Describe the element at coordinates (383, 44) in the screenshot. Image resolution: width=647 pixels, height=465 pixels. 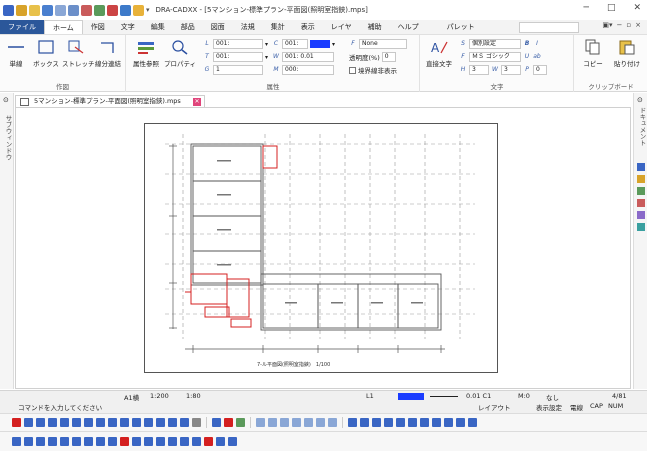
I see `hatch-field: None` at that location.